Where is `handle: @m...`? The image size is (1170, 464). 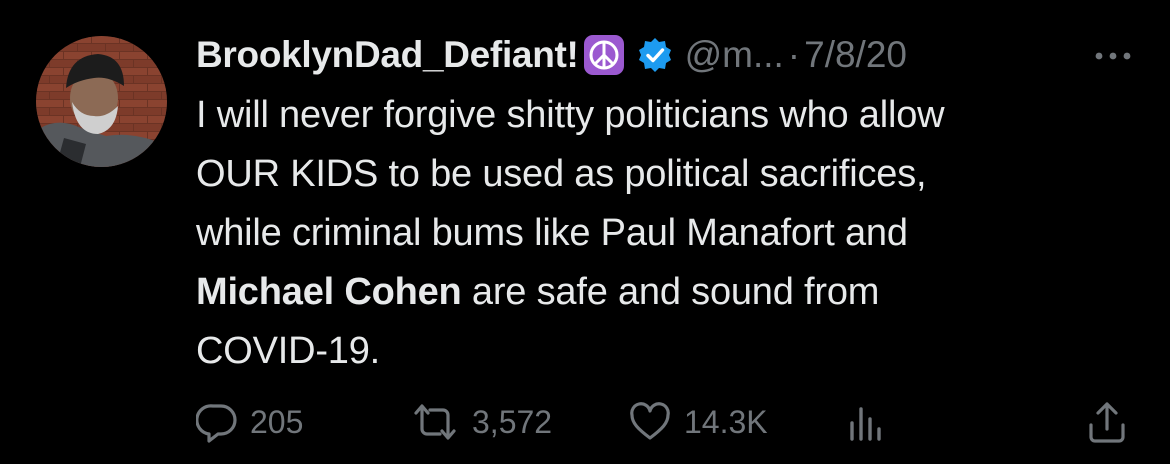
handle: @m... is located at coordinates (734, 55).